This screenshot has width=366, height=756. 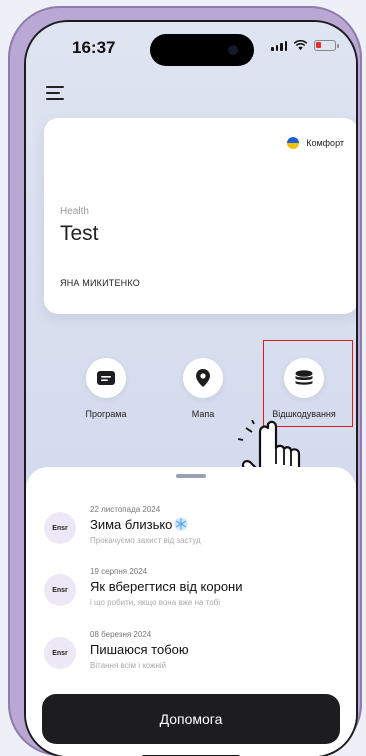 What do you see at coordinates (233, 50) in the screenshot?
I see `camera-icon` at bounding box center [233, 50].